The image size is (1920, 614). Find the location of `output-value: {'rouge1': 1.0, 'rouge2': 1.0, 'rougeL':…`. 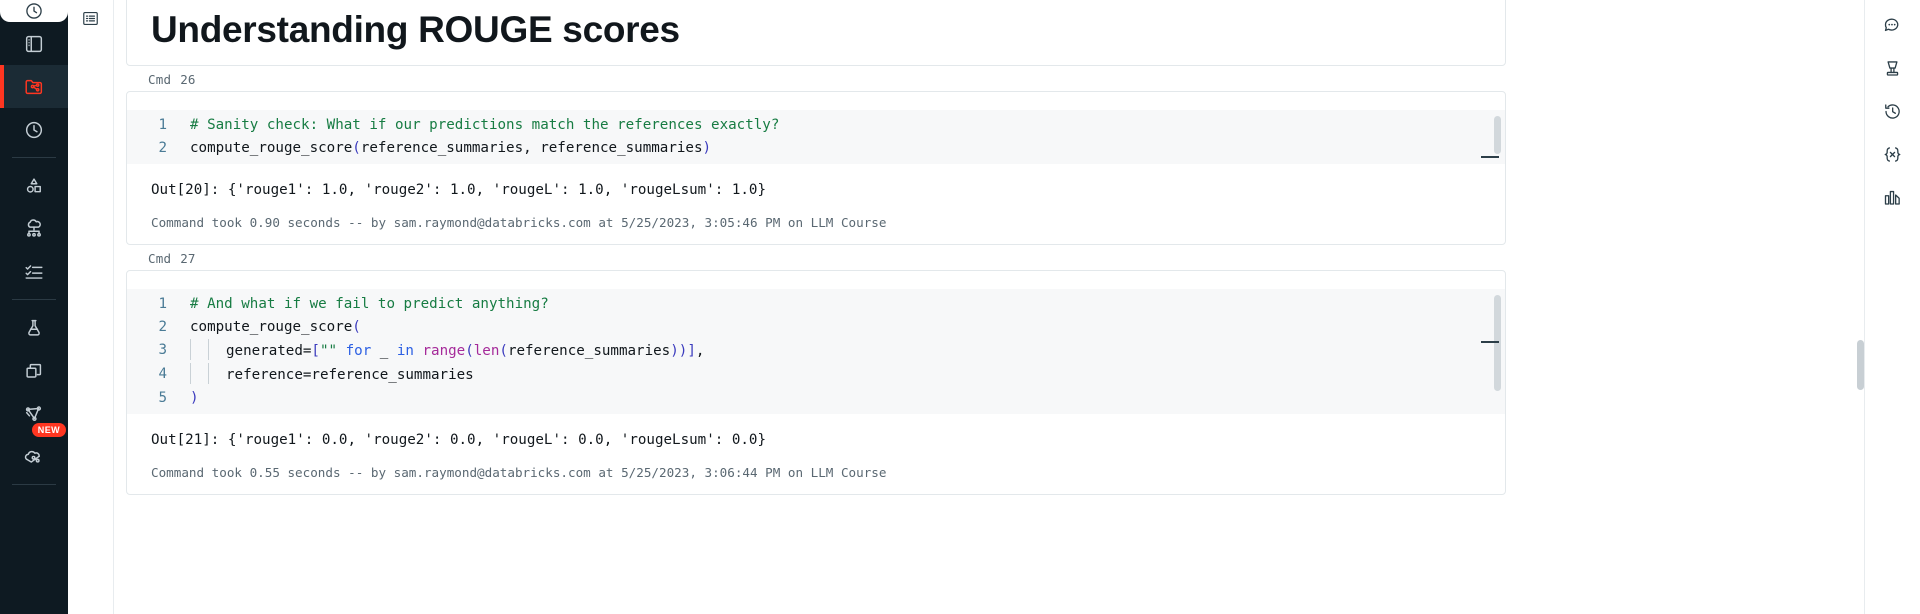

output-value: {'rouge1': 1.0, 'rouge2': 1.0, 'rougeL':… is located at coordinates (497, 190).